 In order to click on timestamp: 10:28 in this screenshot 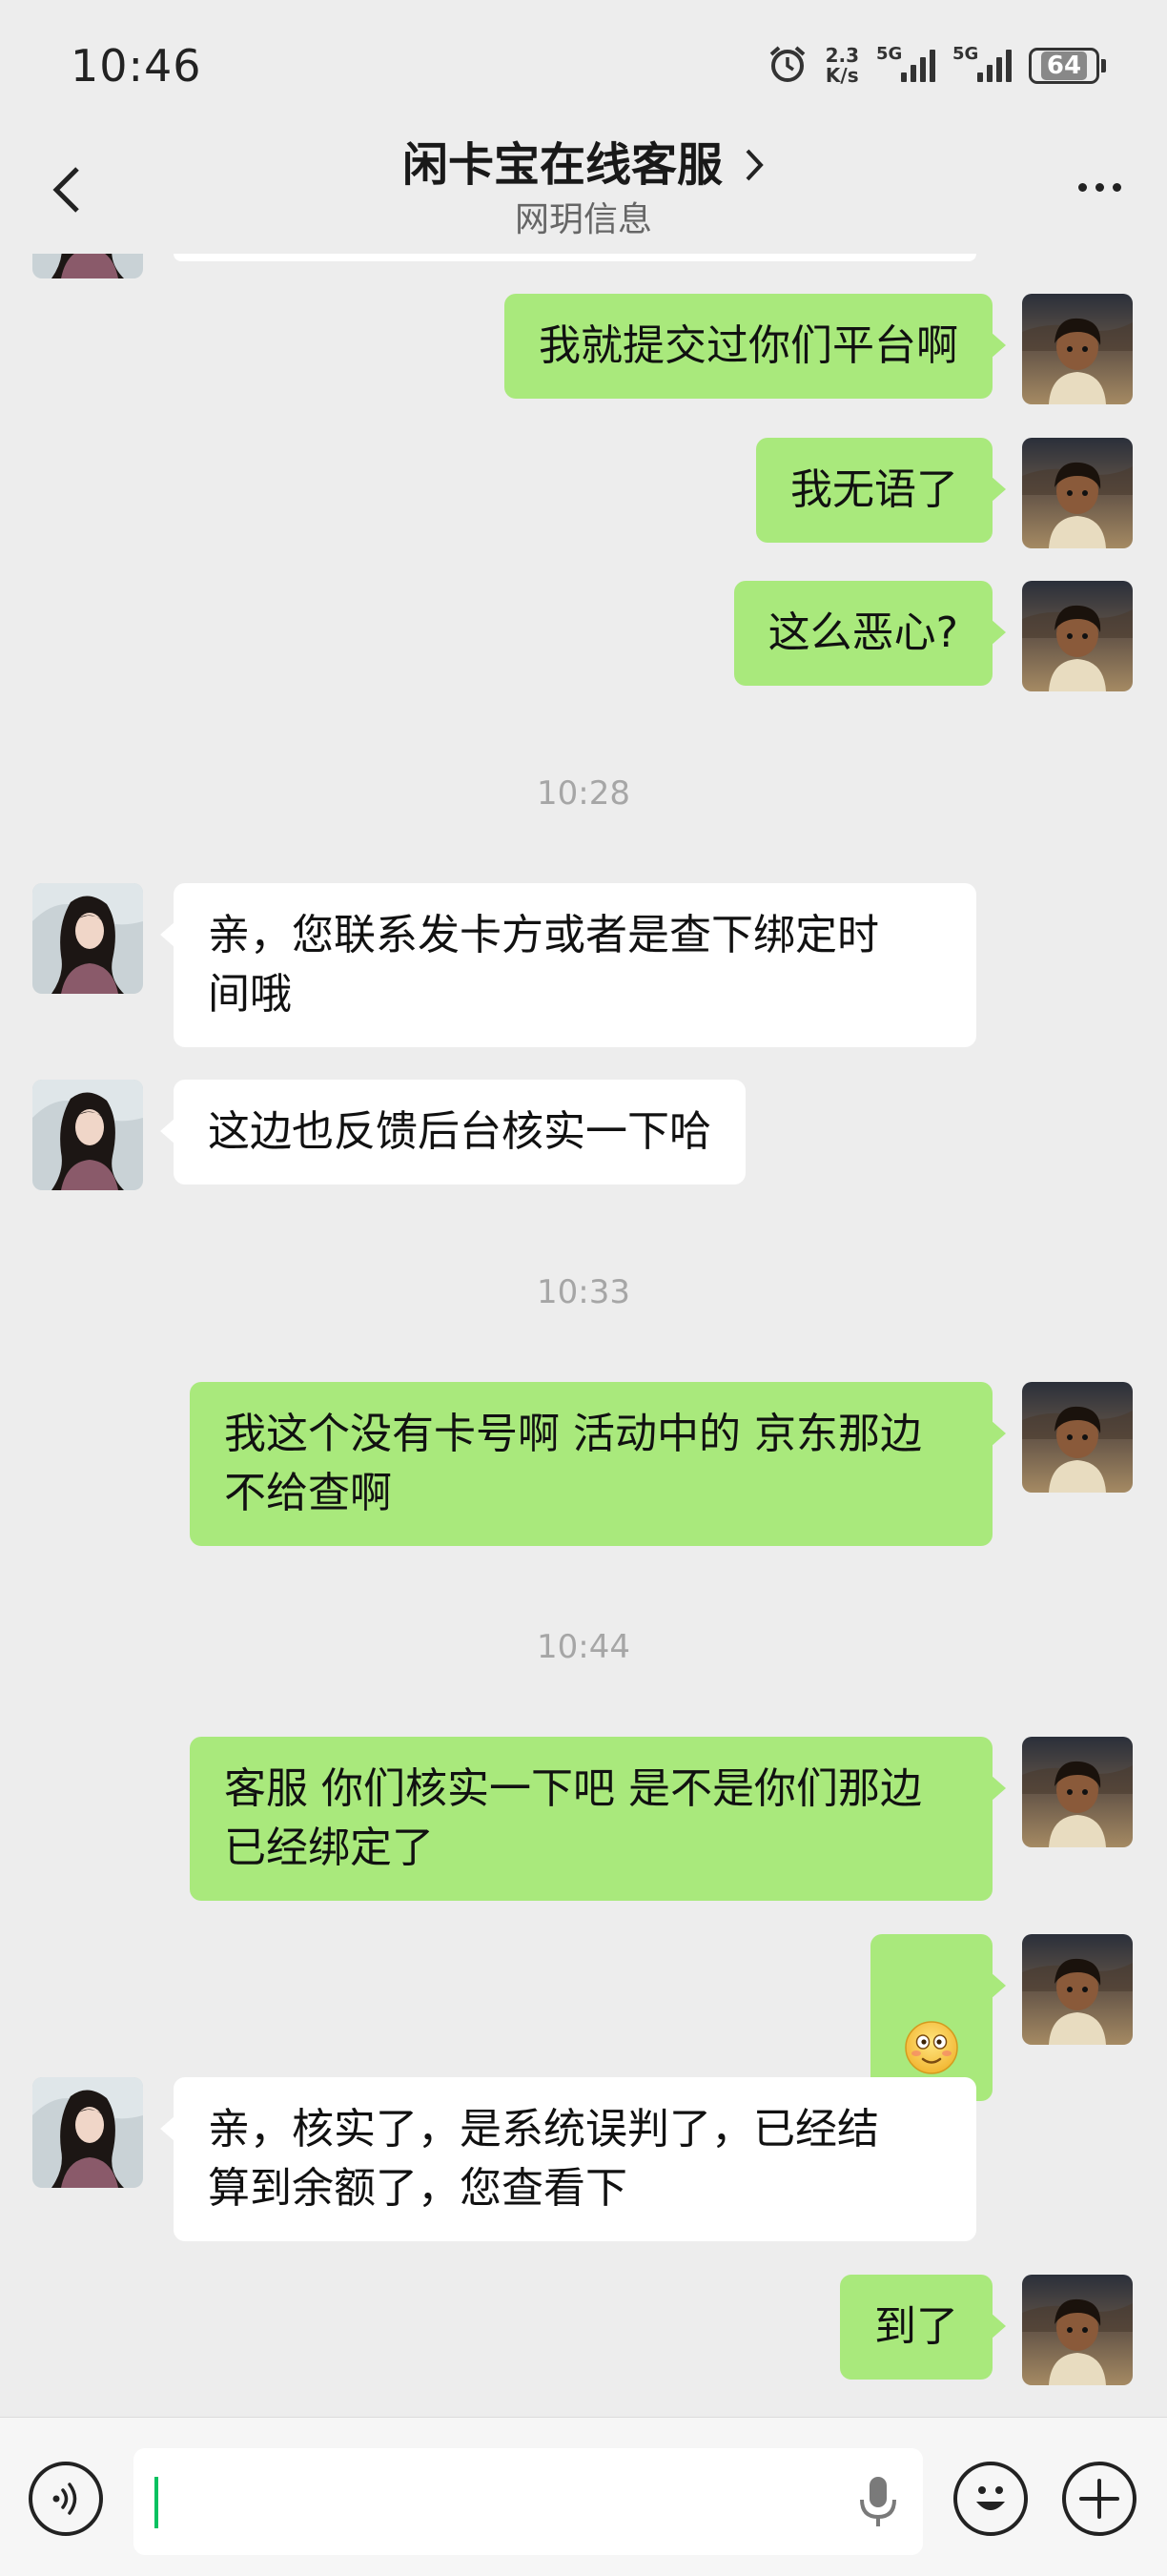, I will do `click(583, 793)`.